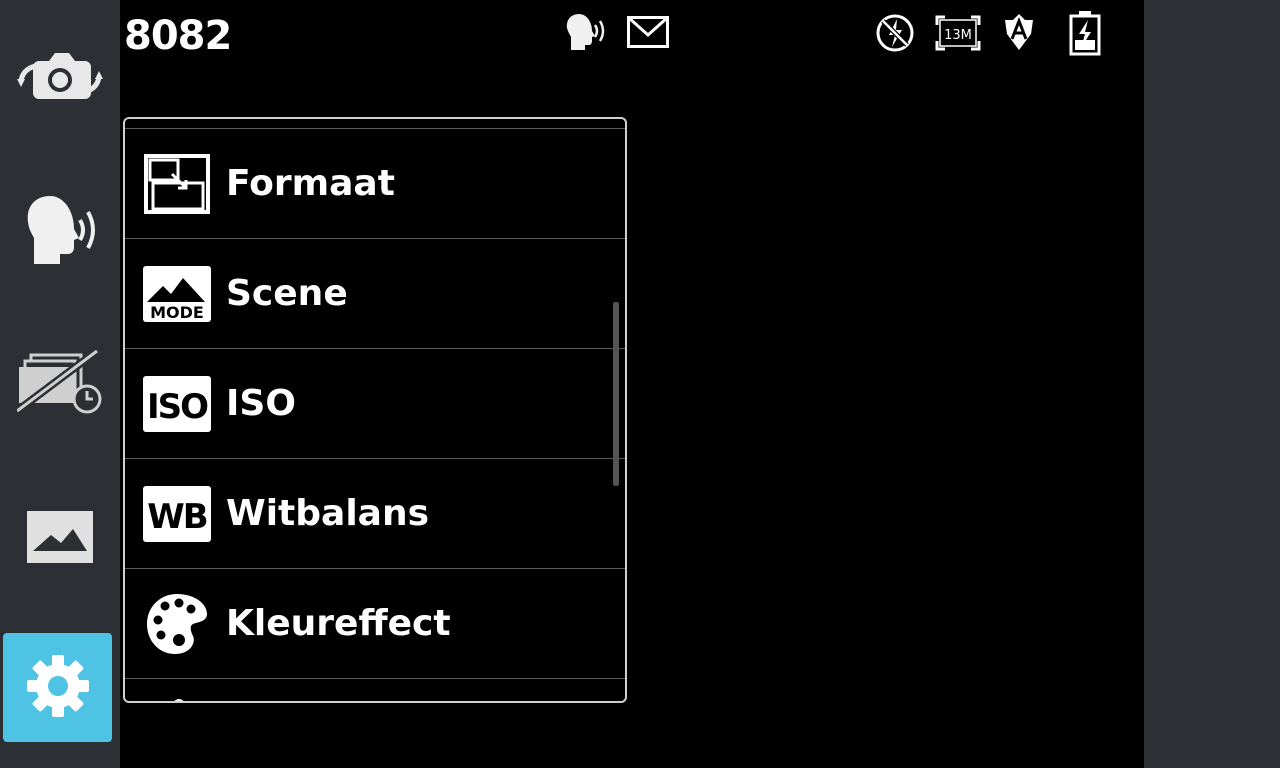 The height and width of the screenshot is (768, 1280). I want to click on right-panel, so click(1212, 384).